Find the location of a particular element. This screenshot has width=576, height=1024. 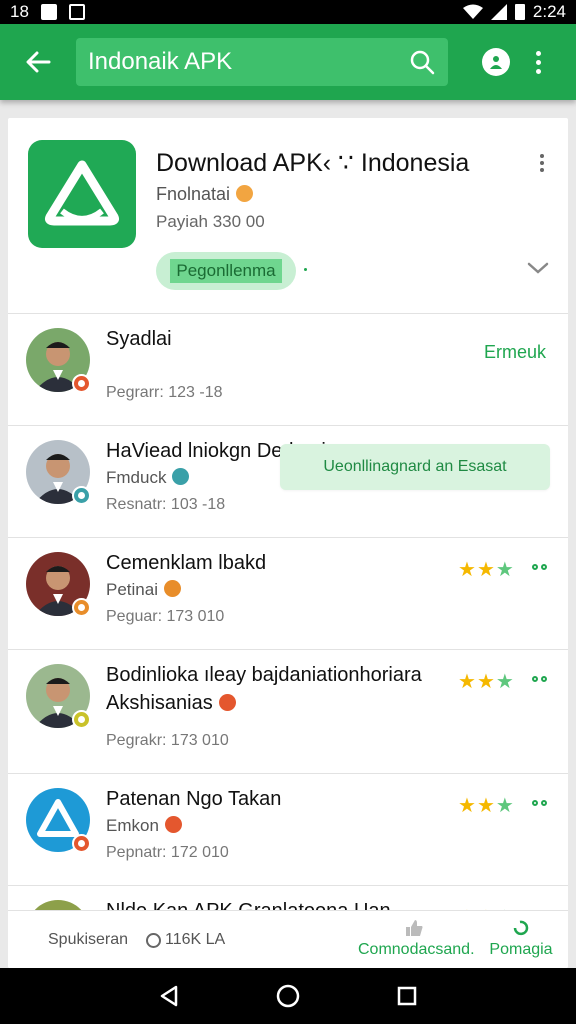

item-title-line2: Akshisanias is located at coordinates (171, 703).